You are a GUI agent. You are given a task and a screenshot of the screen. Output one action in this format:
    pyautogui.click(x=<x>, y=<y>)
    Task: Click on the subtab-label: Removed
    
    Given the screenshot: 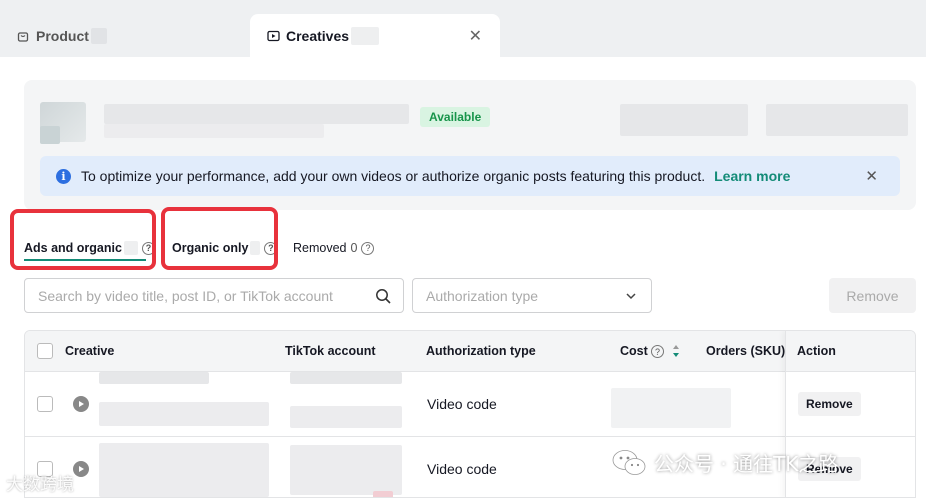 What is the action you would take?
    pyautogui.click(x=320, y=248)
    